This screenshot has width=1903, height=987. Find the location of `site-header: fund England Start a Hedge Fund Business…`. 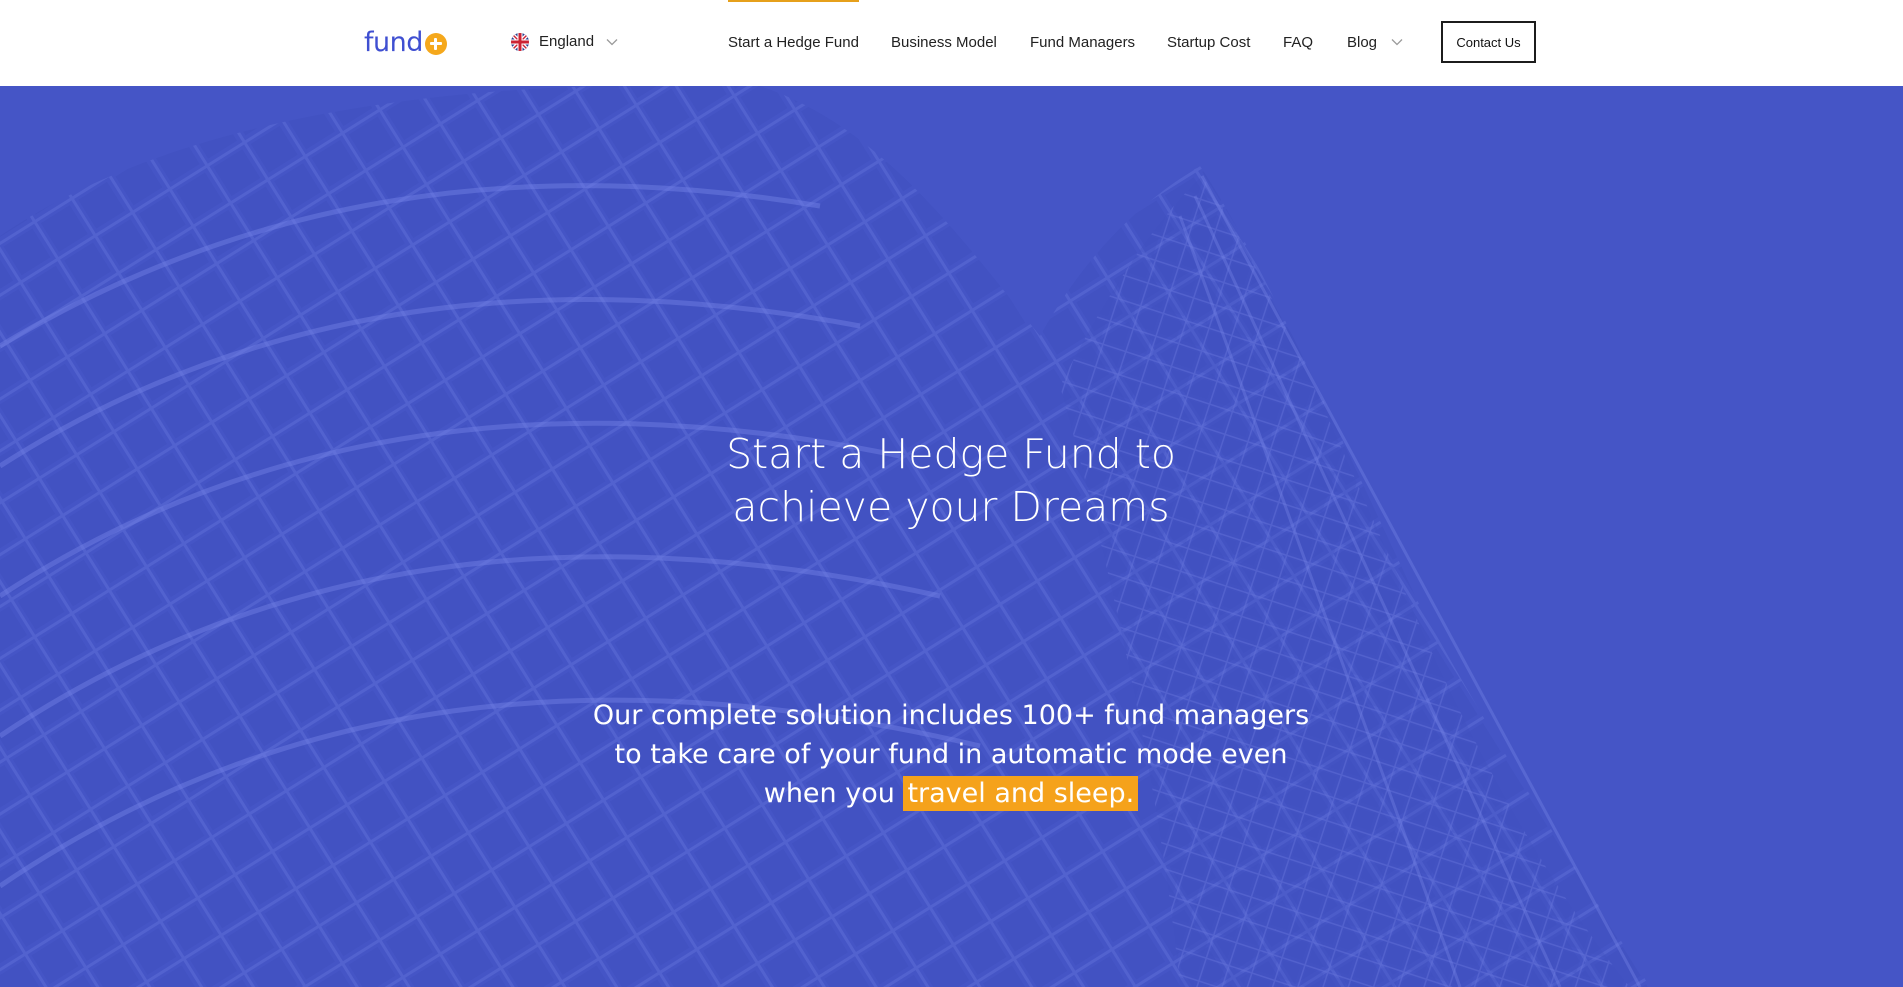

site-header: fund England Start a Hedge Fund Business… is located at coordinates (951, 43).